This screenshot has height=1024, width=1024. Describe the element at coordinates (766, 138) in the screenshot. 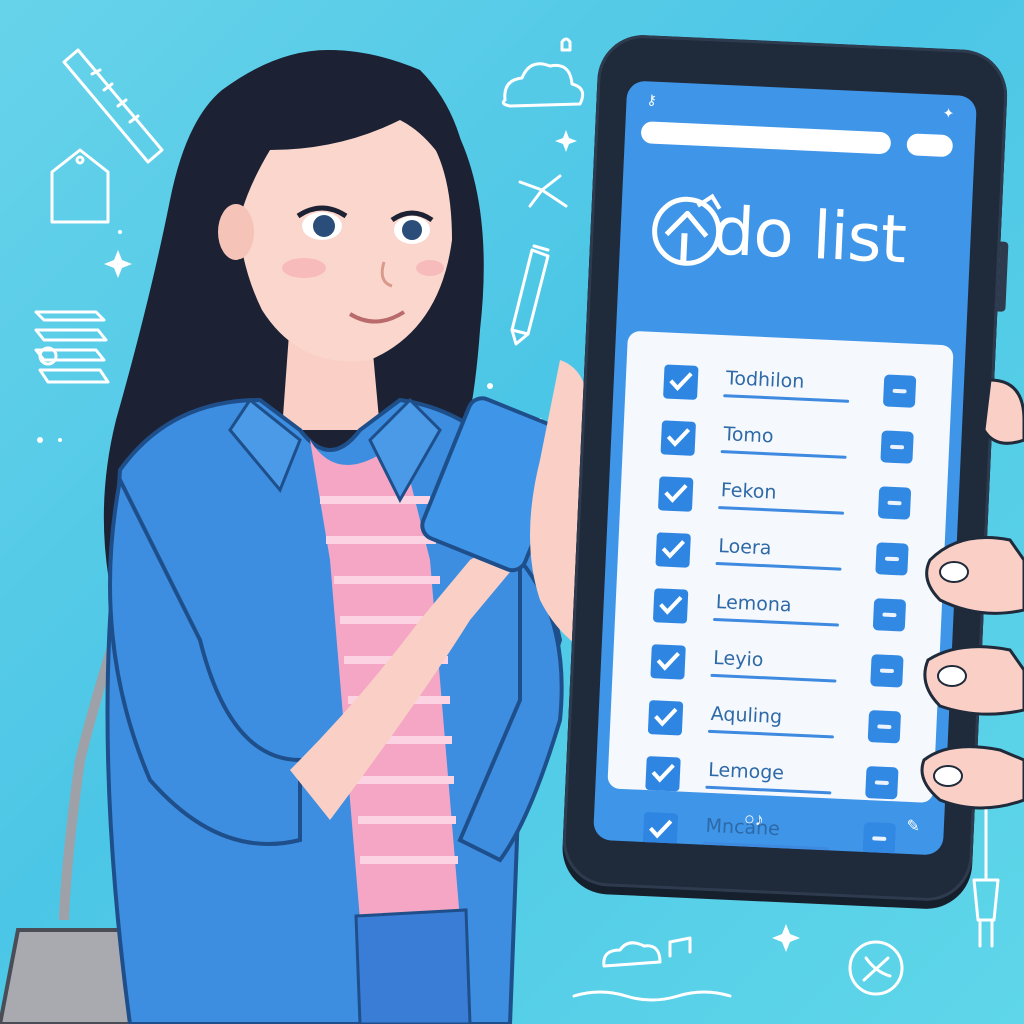

I see `search-input` at that location.